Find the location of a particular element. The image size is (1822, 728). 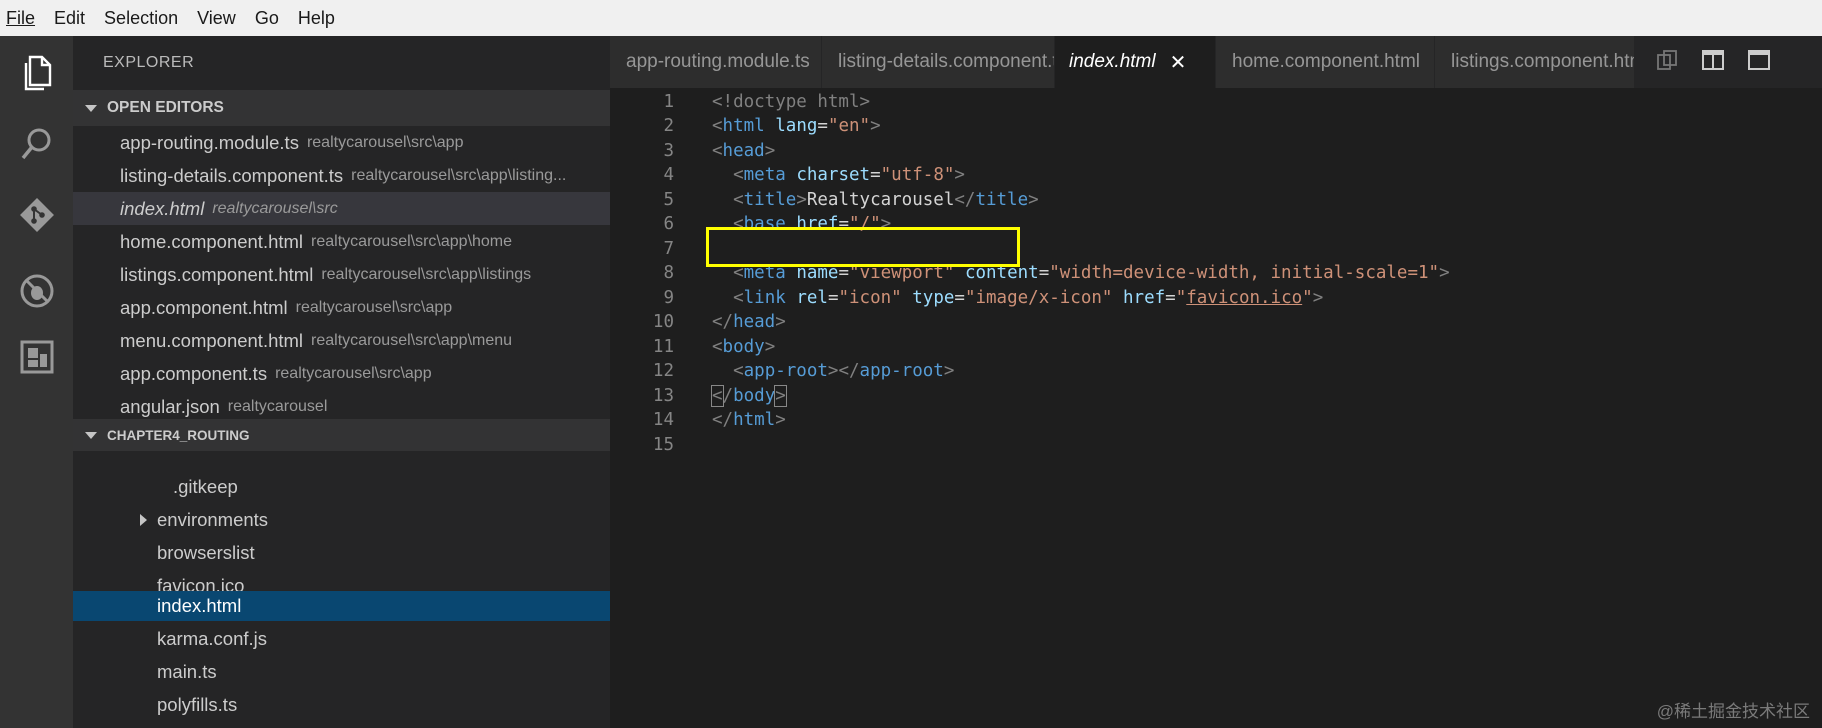

project-header: CHAPTER4_ROUTING is located at coordinates (341, 435).